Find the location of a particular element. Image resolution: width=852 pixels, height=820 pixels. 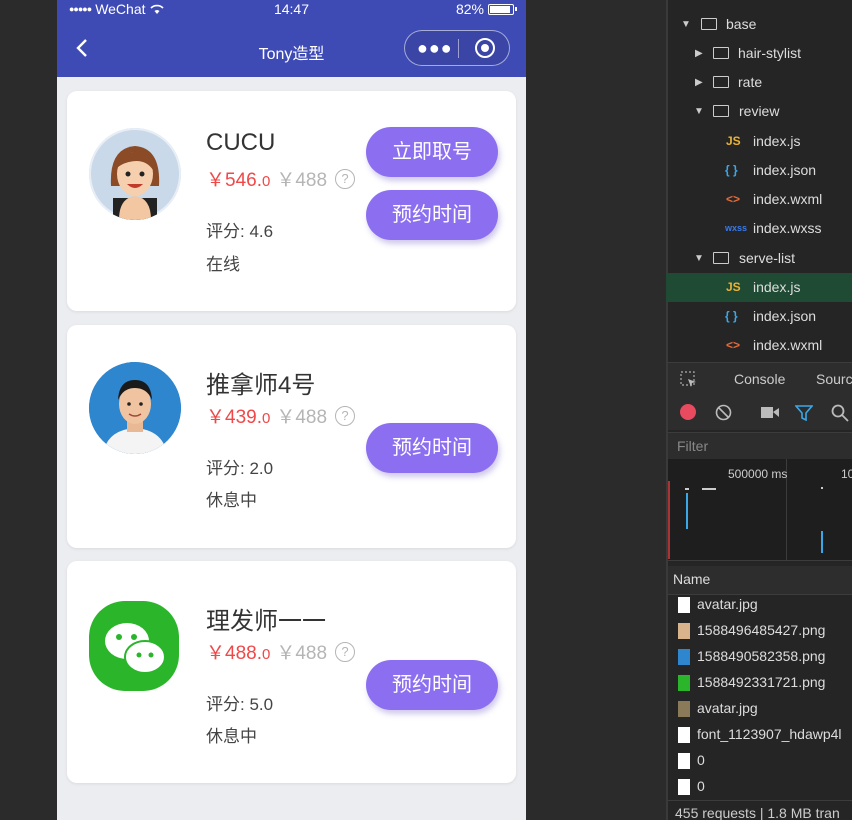

rating-text: 评分: 4.6 is located at coordinates (240, 231).